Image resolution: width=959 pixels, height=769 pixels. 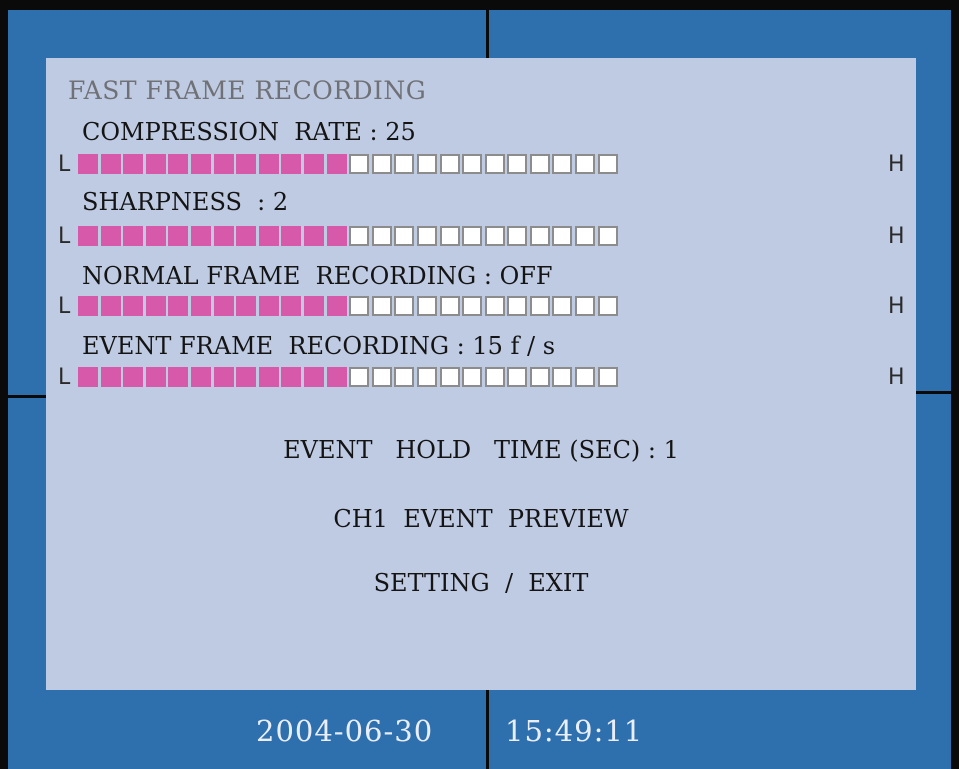 I want to click on normal-frame-recording-slider: L H, so click(x=484, y=306).